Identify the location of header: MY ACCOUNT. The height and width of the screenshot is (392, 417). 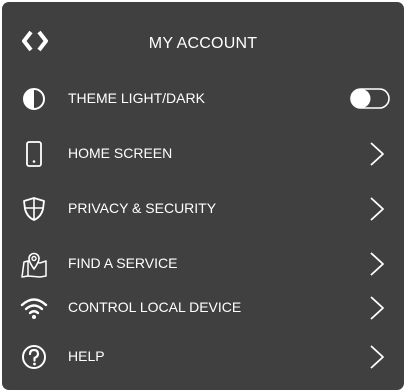
(203, 46).